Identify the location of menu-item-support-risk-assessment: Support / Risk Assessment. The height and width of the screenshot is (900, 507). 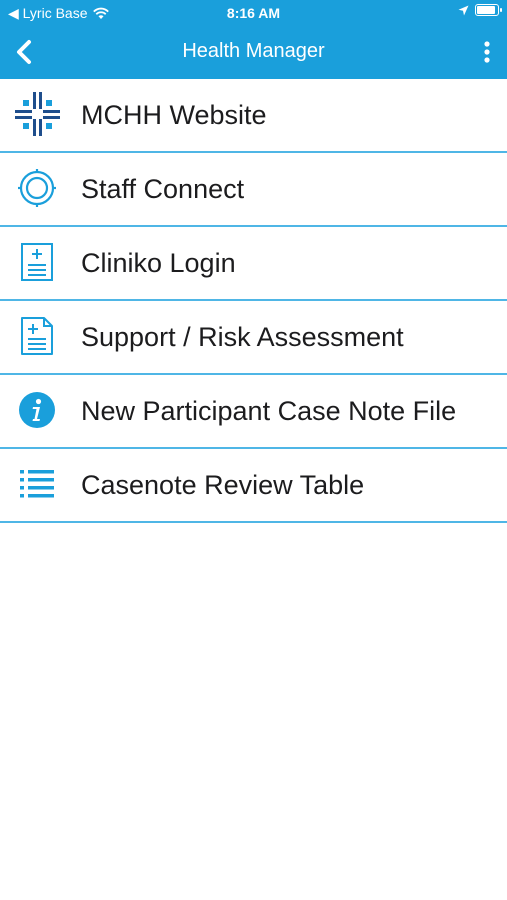
(253, 338).